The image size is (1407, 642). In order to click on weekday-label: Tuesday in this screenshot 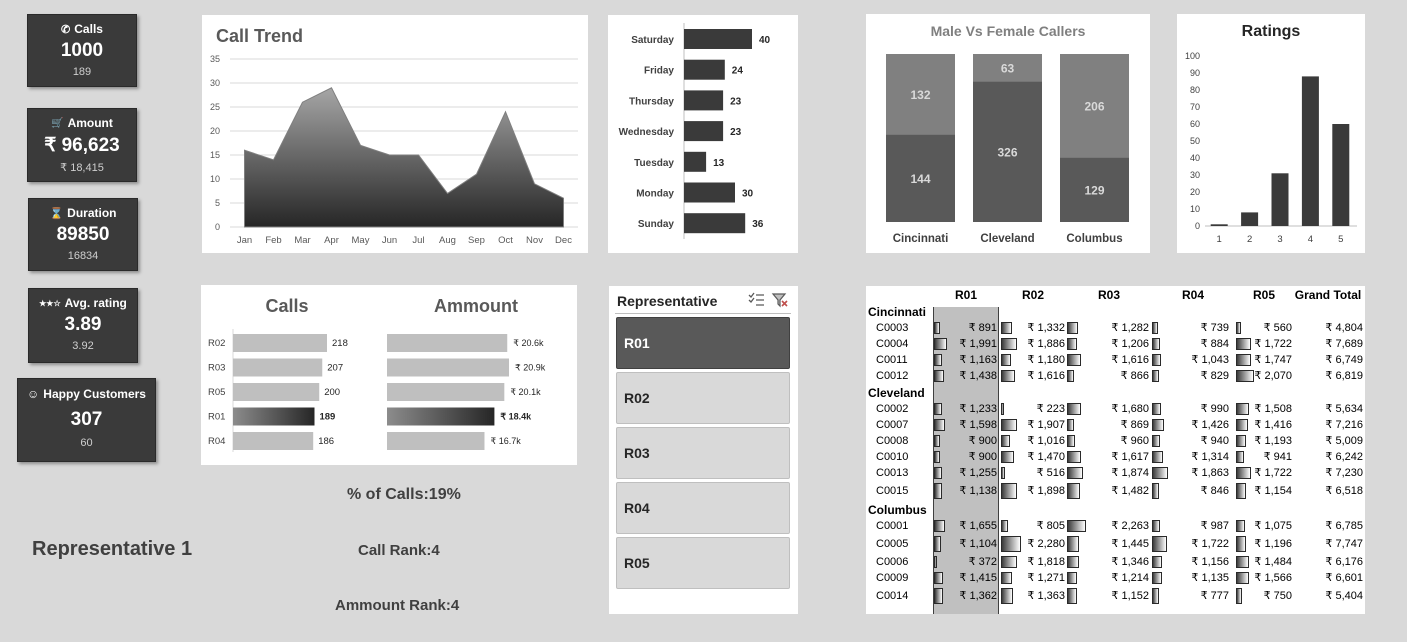, I will do `click(654, 163)`.